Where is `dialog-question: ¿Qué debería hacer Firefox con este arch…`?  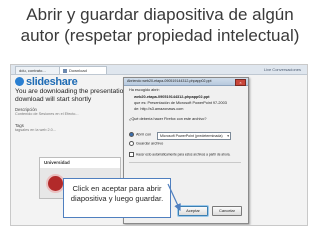
dialog-question: ¿Qué debería hacer Firefox con este arch… is located at coordinates (168, 119).